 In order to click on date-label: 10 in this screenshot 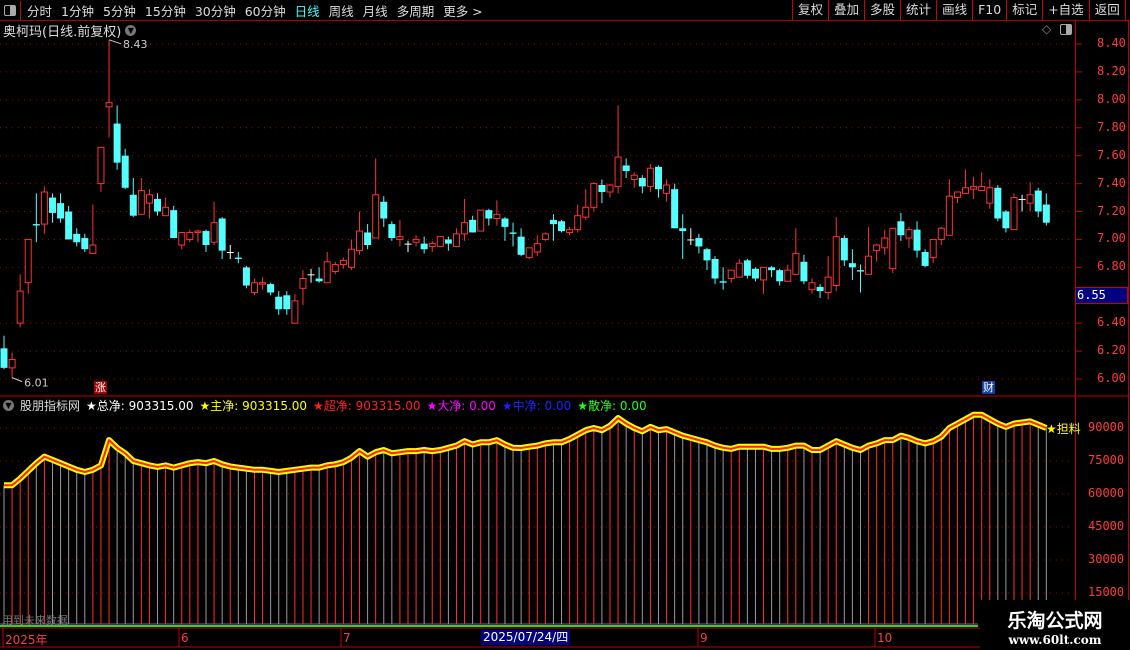, I will do `click(885, 638)`.